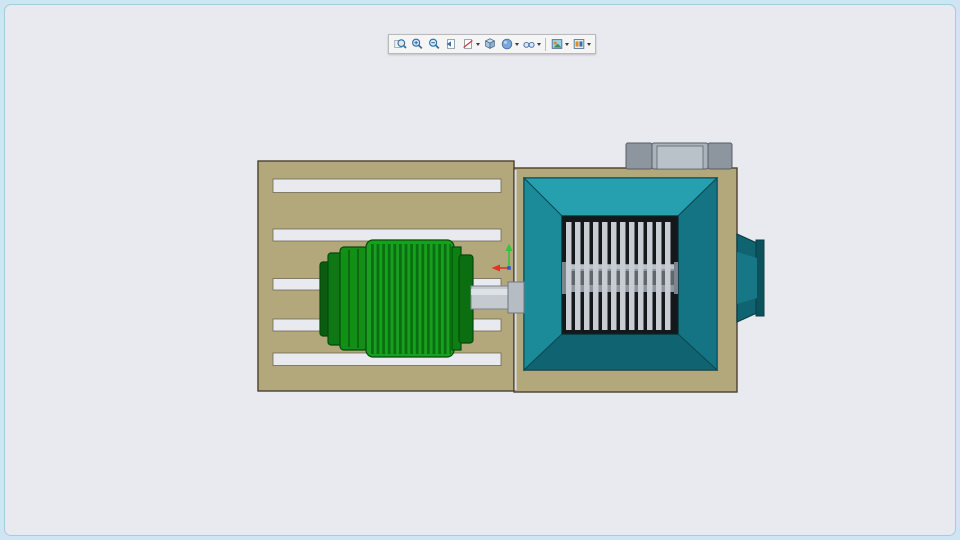  I want to click on heads-up-toolbar, so click(492, 44).